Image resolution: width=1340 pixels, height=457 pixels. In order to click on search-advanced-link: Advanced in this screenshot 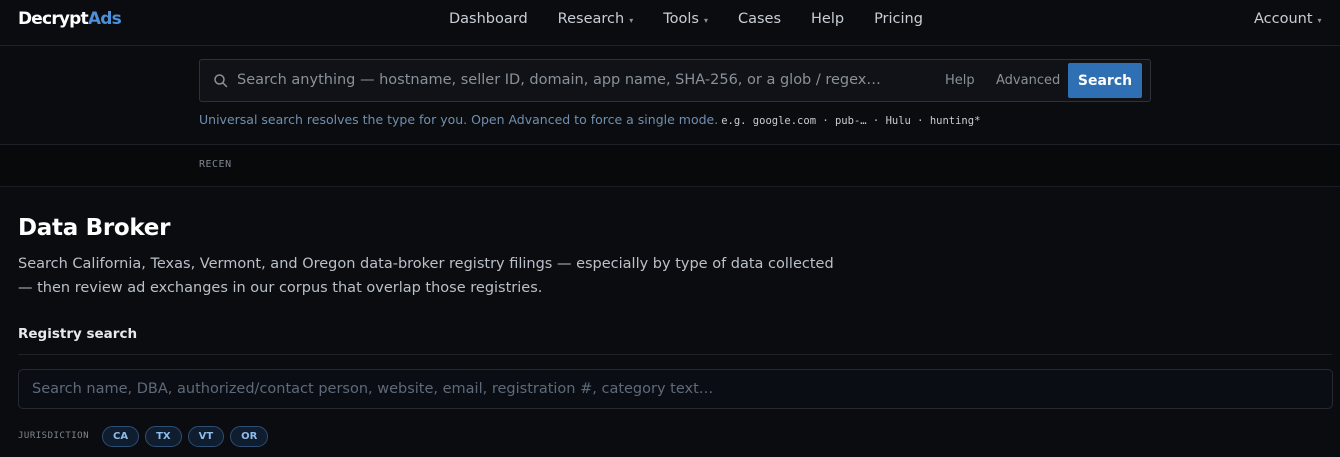, I will do `click(1028, 80)`.